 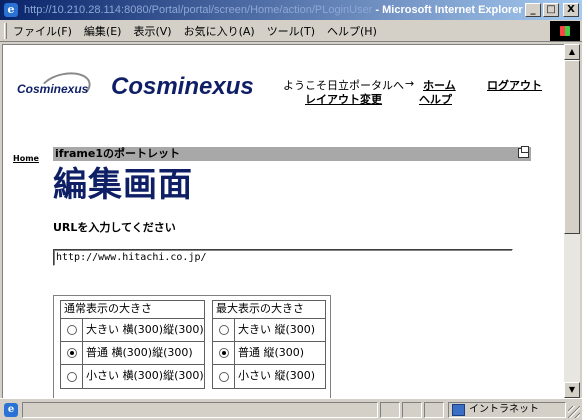 I want to click on maximize-button: □, so click(x=551, y=10).